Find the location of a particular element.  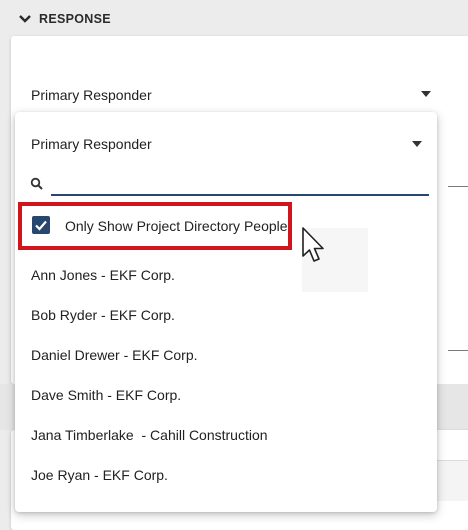

checkmark-icon is located at coordinates (41, 225).